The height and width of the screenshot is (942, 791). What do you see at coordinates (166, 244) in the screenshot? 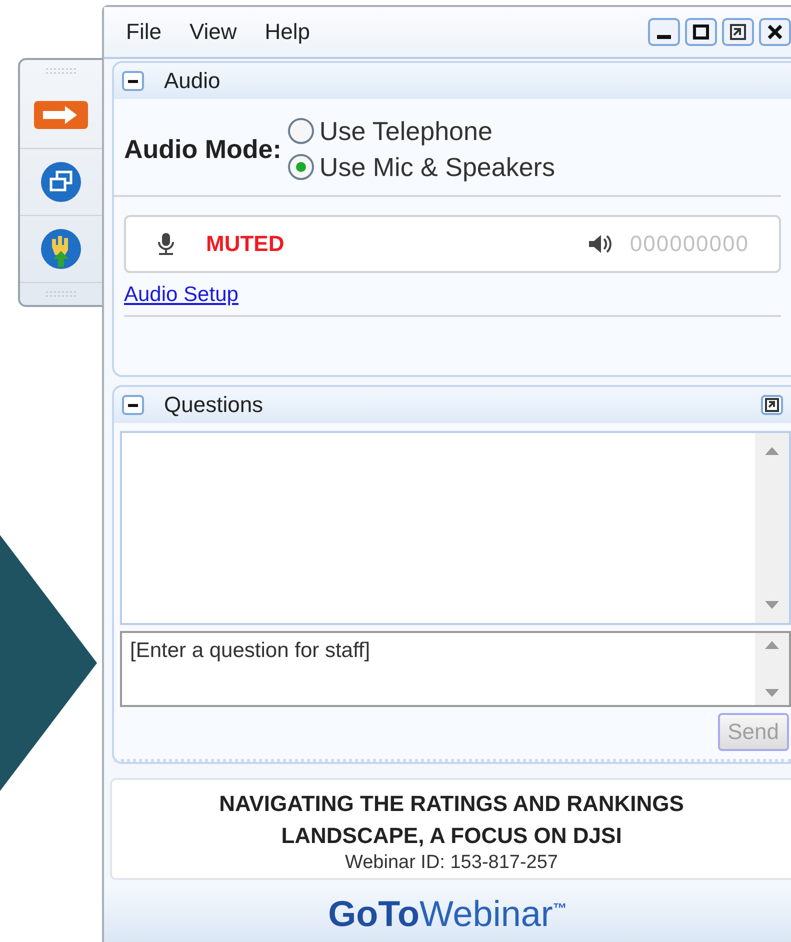
I see `microphone-icon` at bounding box center [166, 244].